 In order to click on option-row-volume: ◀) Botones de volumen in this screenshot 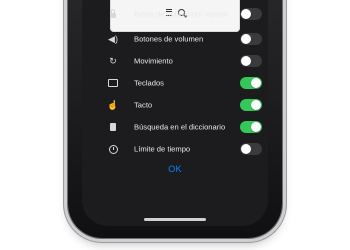, I will do `click(175, 39)`.